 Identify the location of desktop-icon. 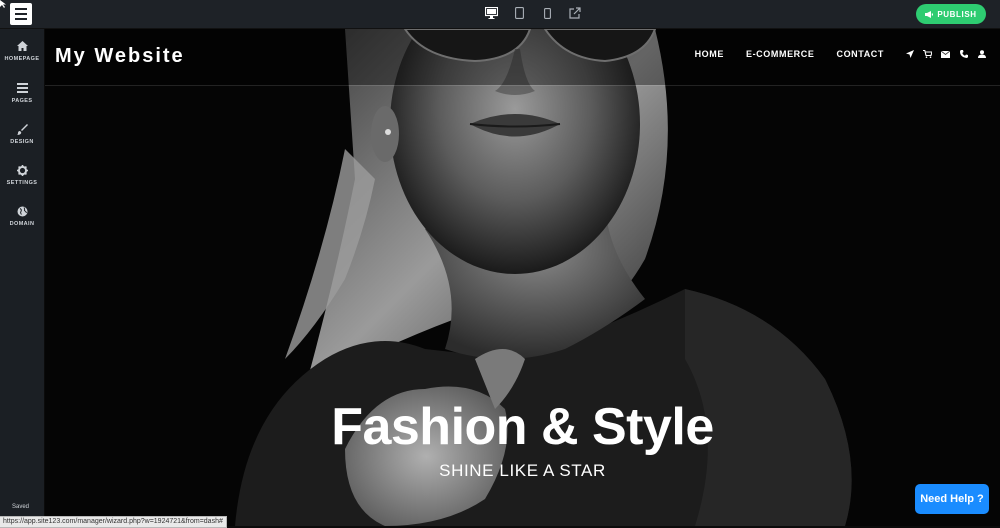
(491, 13).